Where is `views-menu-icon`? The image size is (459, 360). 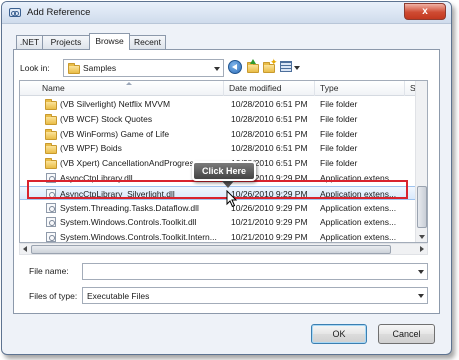 views-menu-icon is located at coordinates (290, 67).